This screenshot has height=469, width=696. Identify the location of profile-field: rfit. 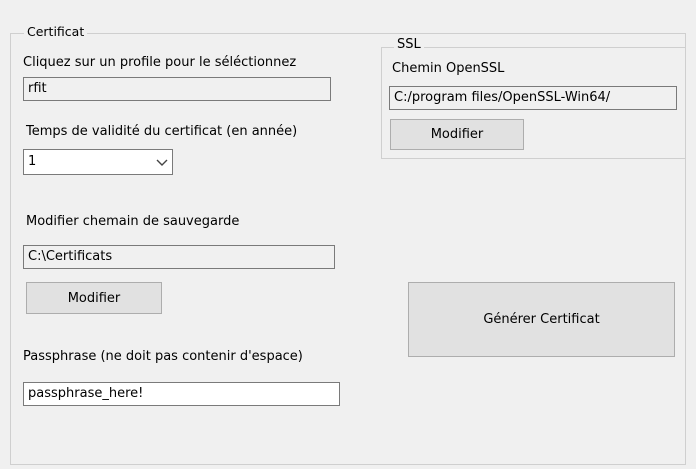
(177, 89).